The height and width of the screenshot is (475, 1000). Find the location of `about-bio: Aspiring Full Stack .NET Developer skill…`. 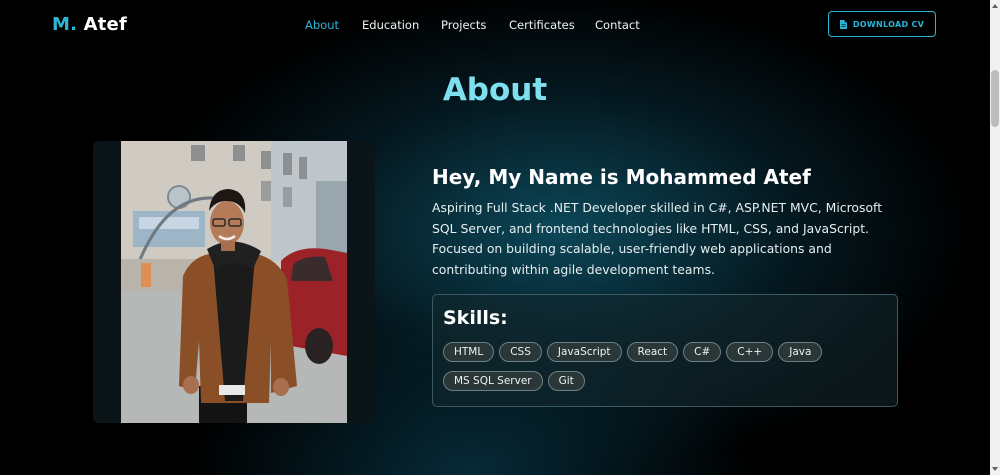

about-bio: Aspiring Full Stack .NET Developer skill… is located at coordinates (657, 238).